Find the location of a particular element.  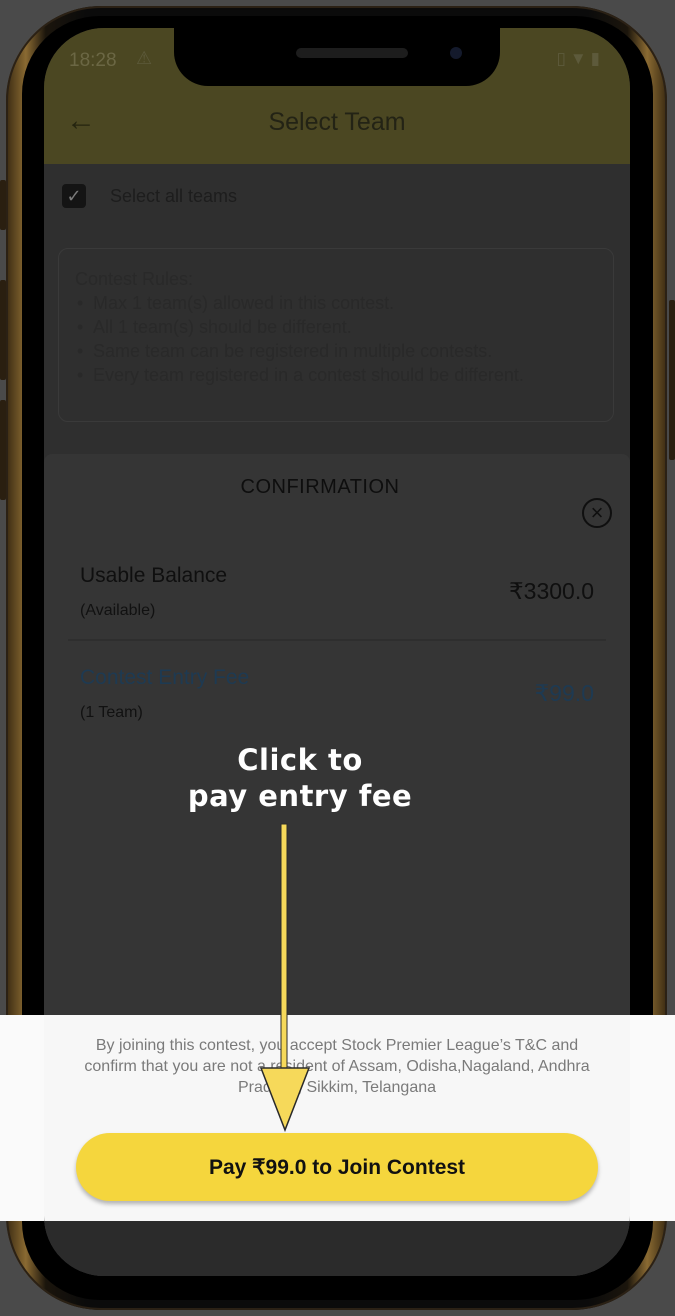

contest-rules-title: Contest Rules: is located at coordinates (134, 279).